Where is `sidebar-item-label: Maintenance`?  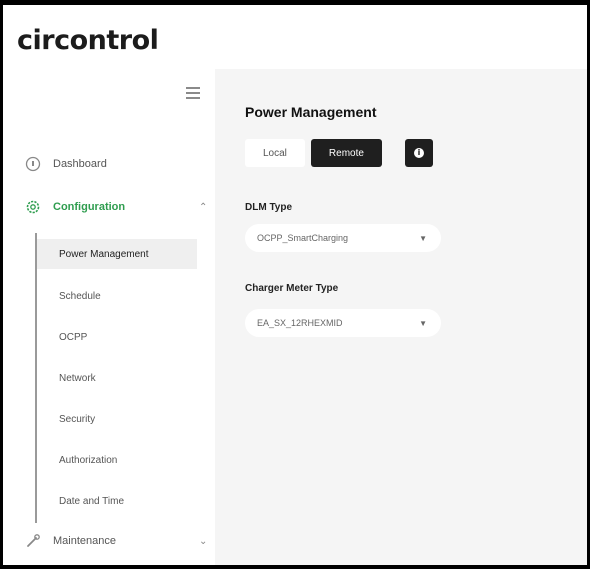
sidebar-item-label: Maintenance is located at coordinates (84, 541).